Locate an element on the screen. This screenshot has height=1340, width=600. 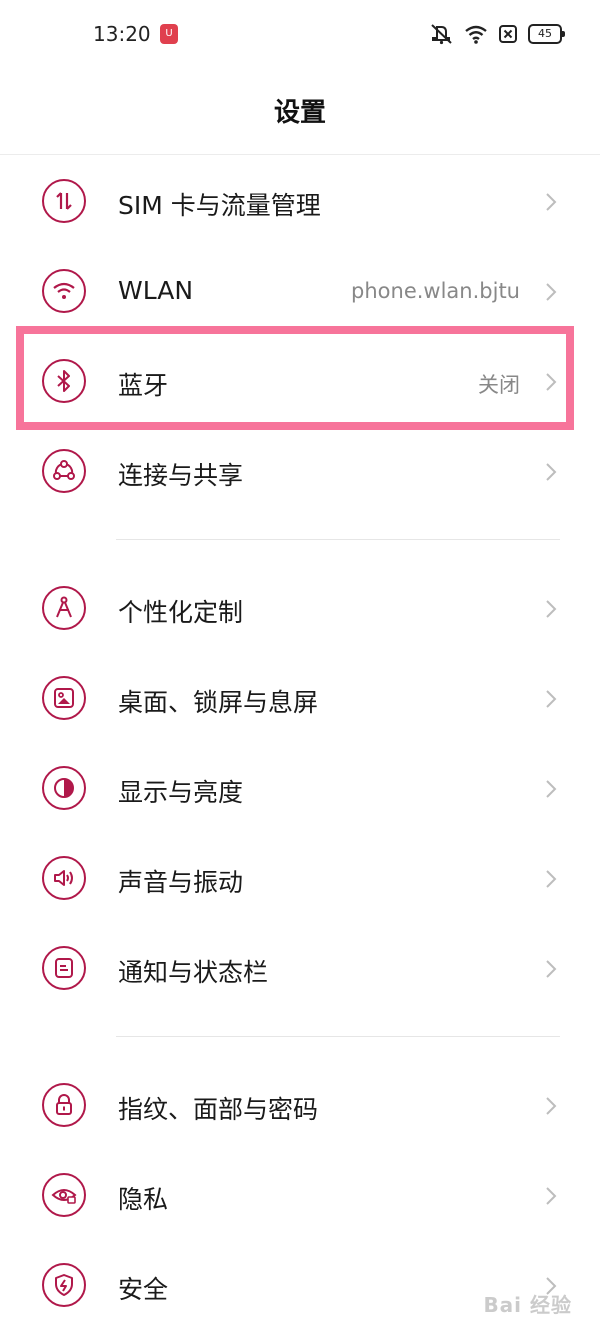
settings-item-label: 个性化定制 is located at coordinates (181, 612).